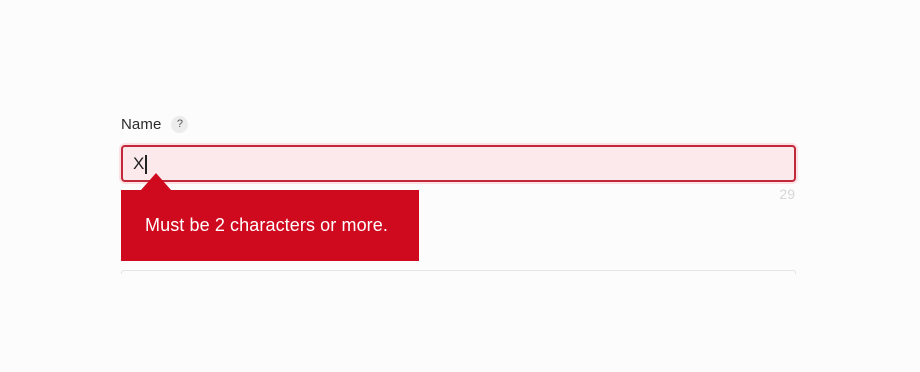 The image size is (920, 372). Describe the element at coordinates (180, 124) in the screenshot. I see `question-mark-icon: ?` at that location.